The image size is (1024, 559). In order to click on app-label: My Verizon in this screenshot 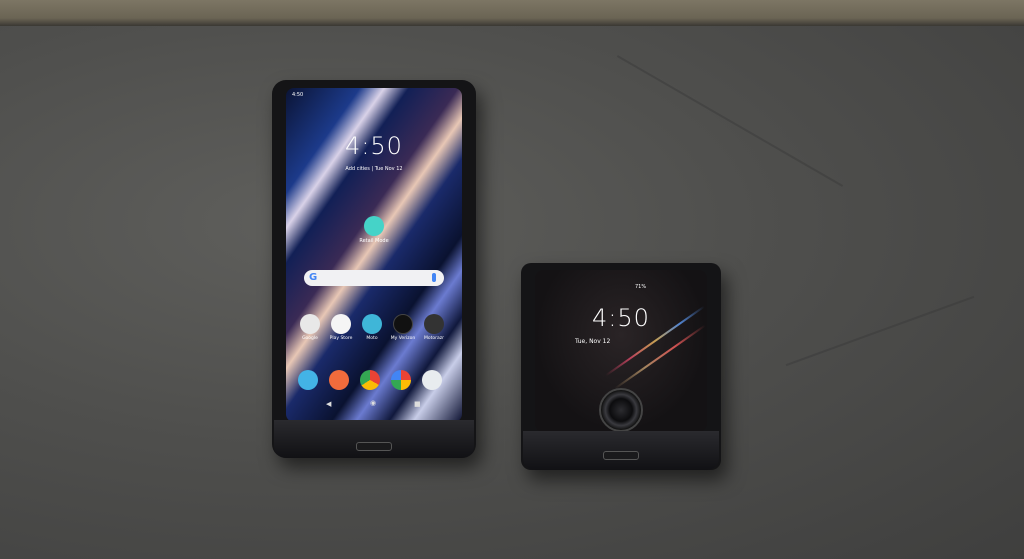, I will do `click(403, 338)`.